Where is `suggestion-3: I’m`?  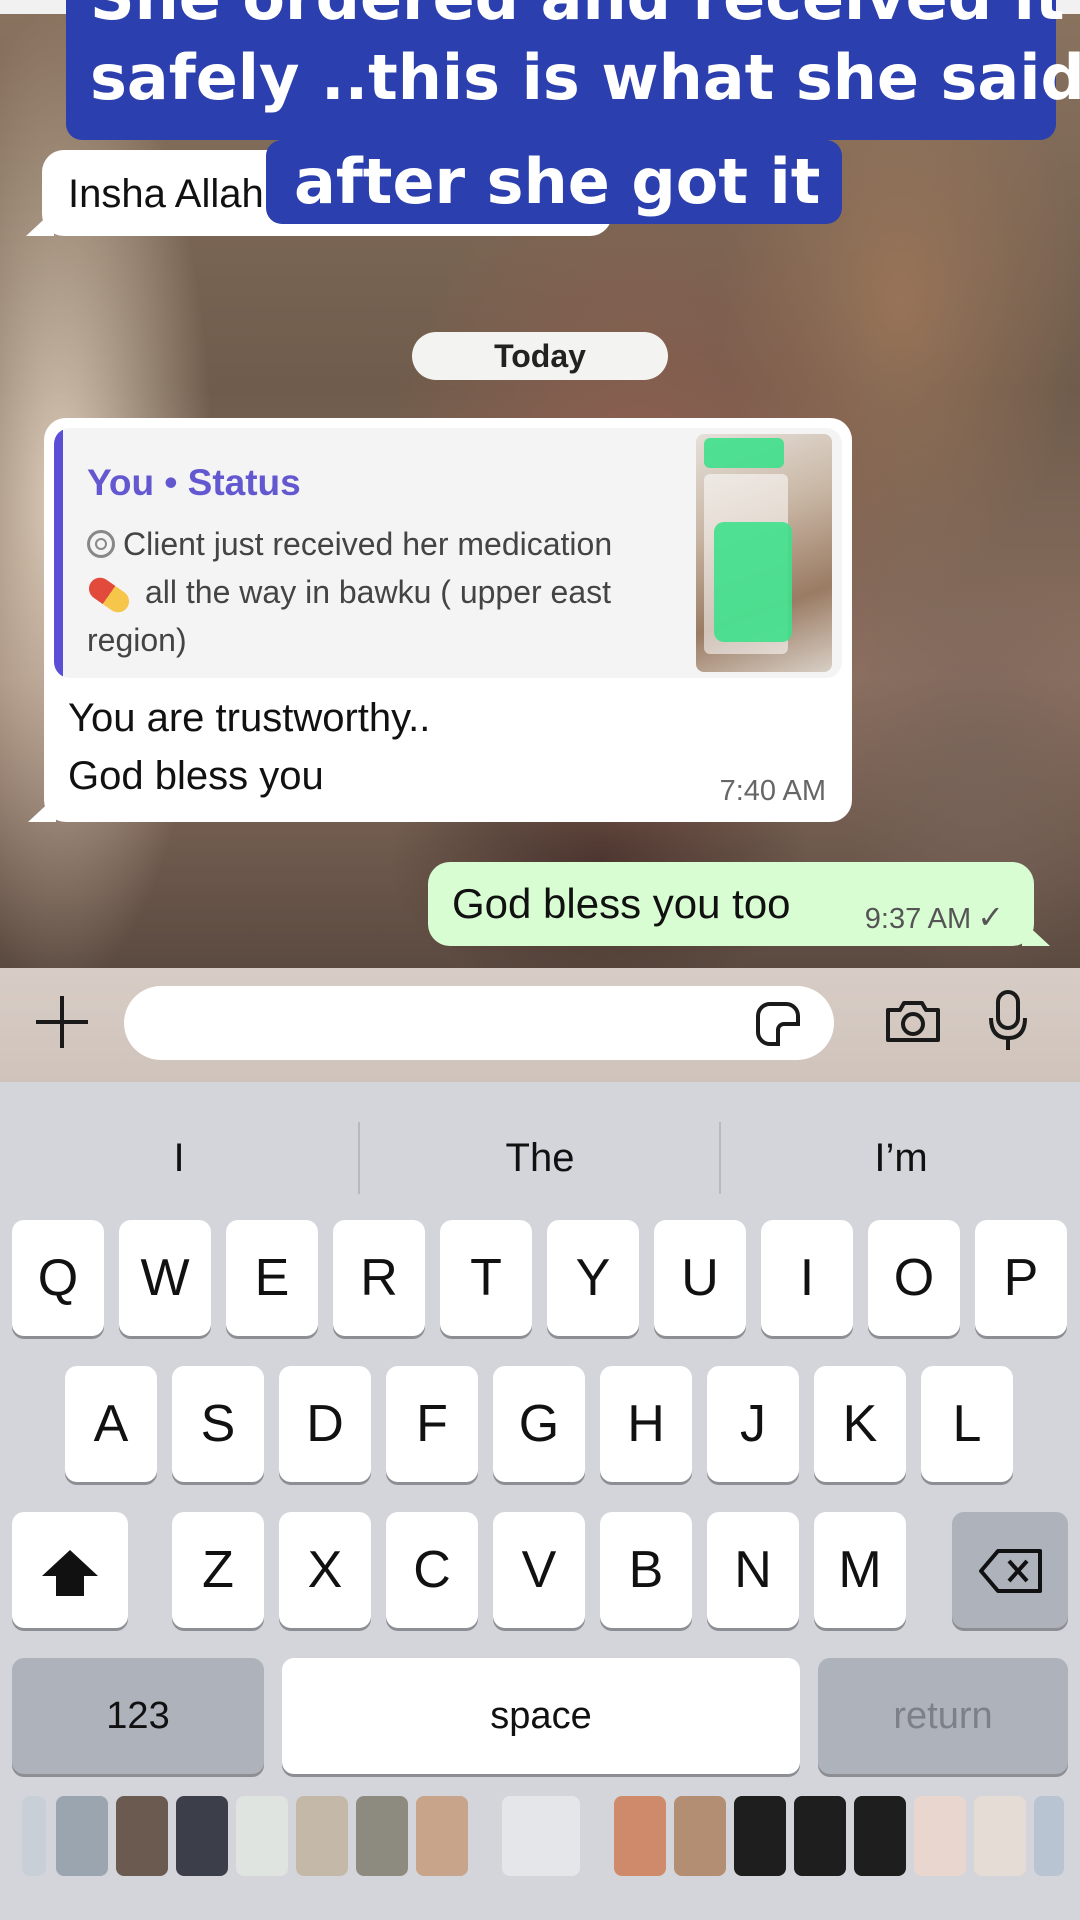
suggestion-3: I’m is located at coordinates (901, 1158).